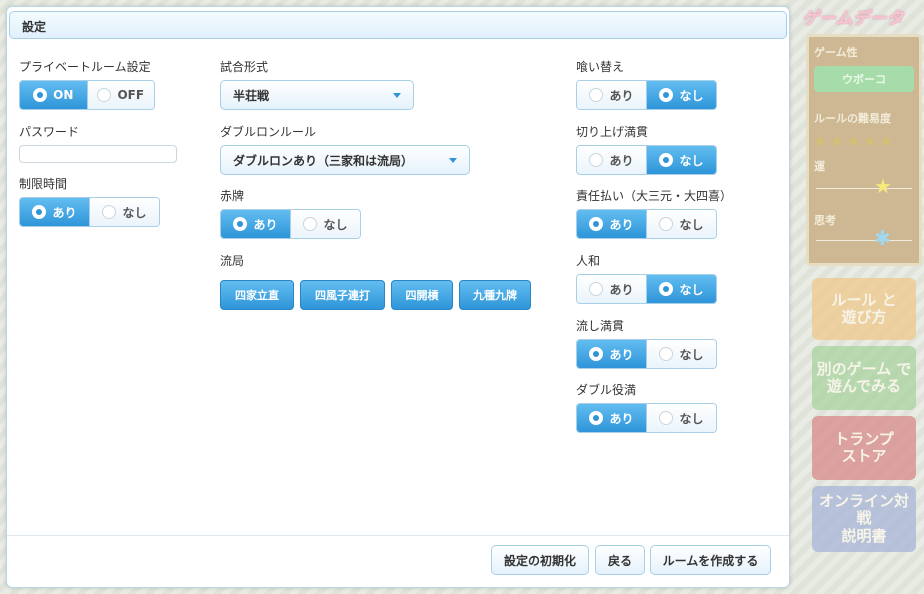 The height and width of the screenshot is (594, 924). Describe the element at coordinates (495, 295) in the screenshot. I see `abortive-draw-option: 九種九牌` at that location.